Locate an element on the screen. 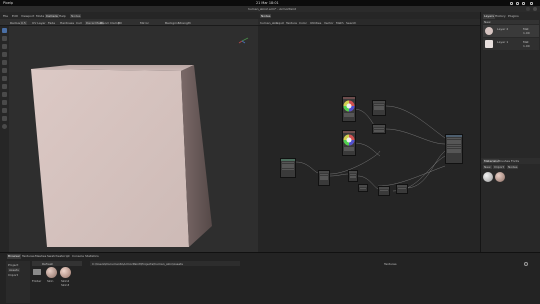 This screenshot has width=540, height=304. tab-brushes: Brushes is located at coordinates (504, 161).